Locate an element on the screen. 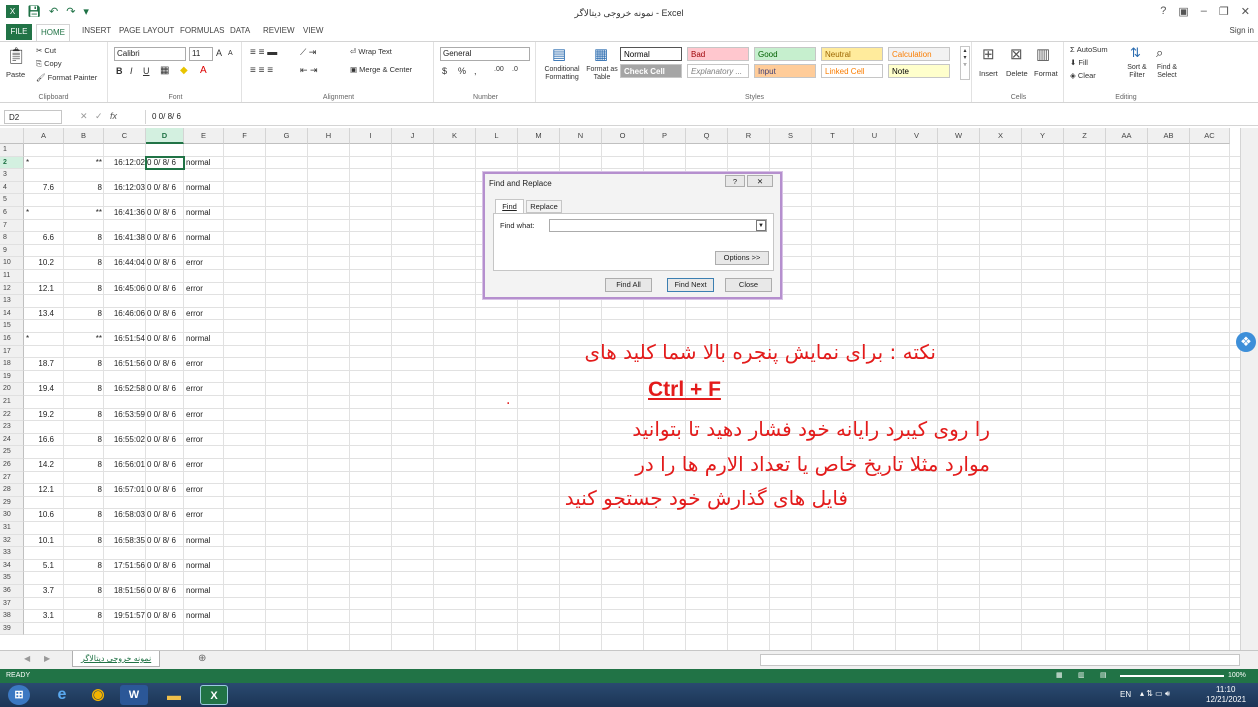  font-name-select: Calibri is located at coordinates (150, 54).